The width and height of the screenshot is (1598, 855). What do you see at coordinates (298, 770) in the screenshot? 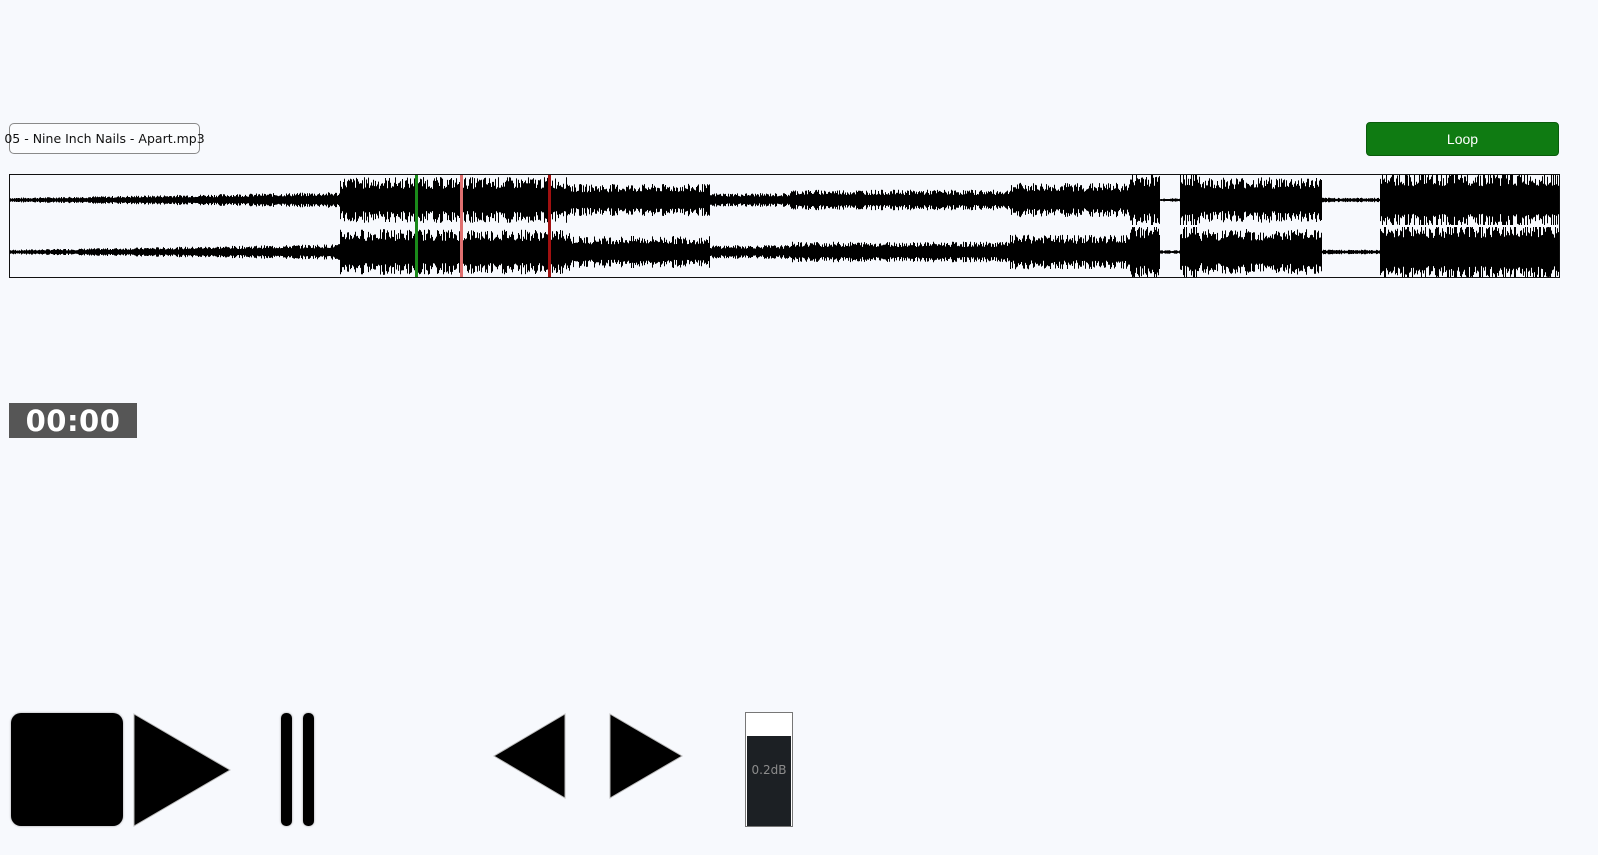
I see `pause-button` at bounding box center [298, 770].